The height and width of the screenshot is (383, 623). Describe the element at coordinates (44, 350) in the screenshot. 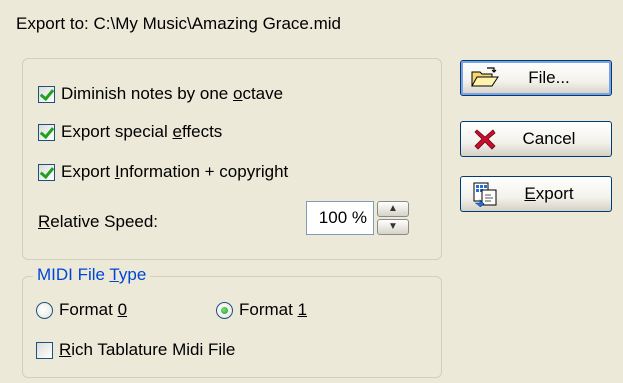

I see `rich-tablature-checkbox-box` at that location.